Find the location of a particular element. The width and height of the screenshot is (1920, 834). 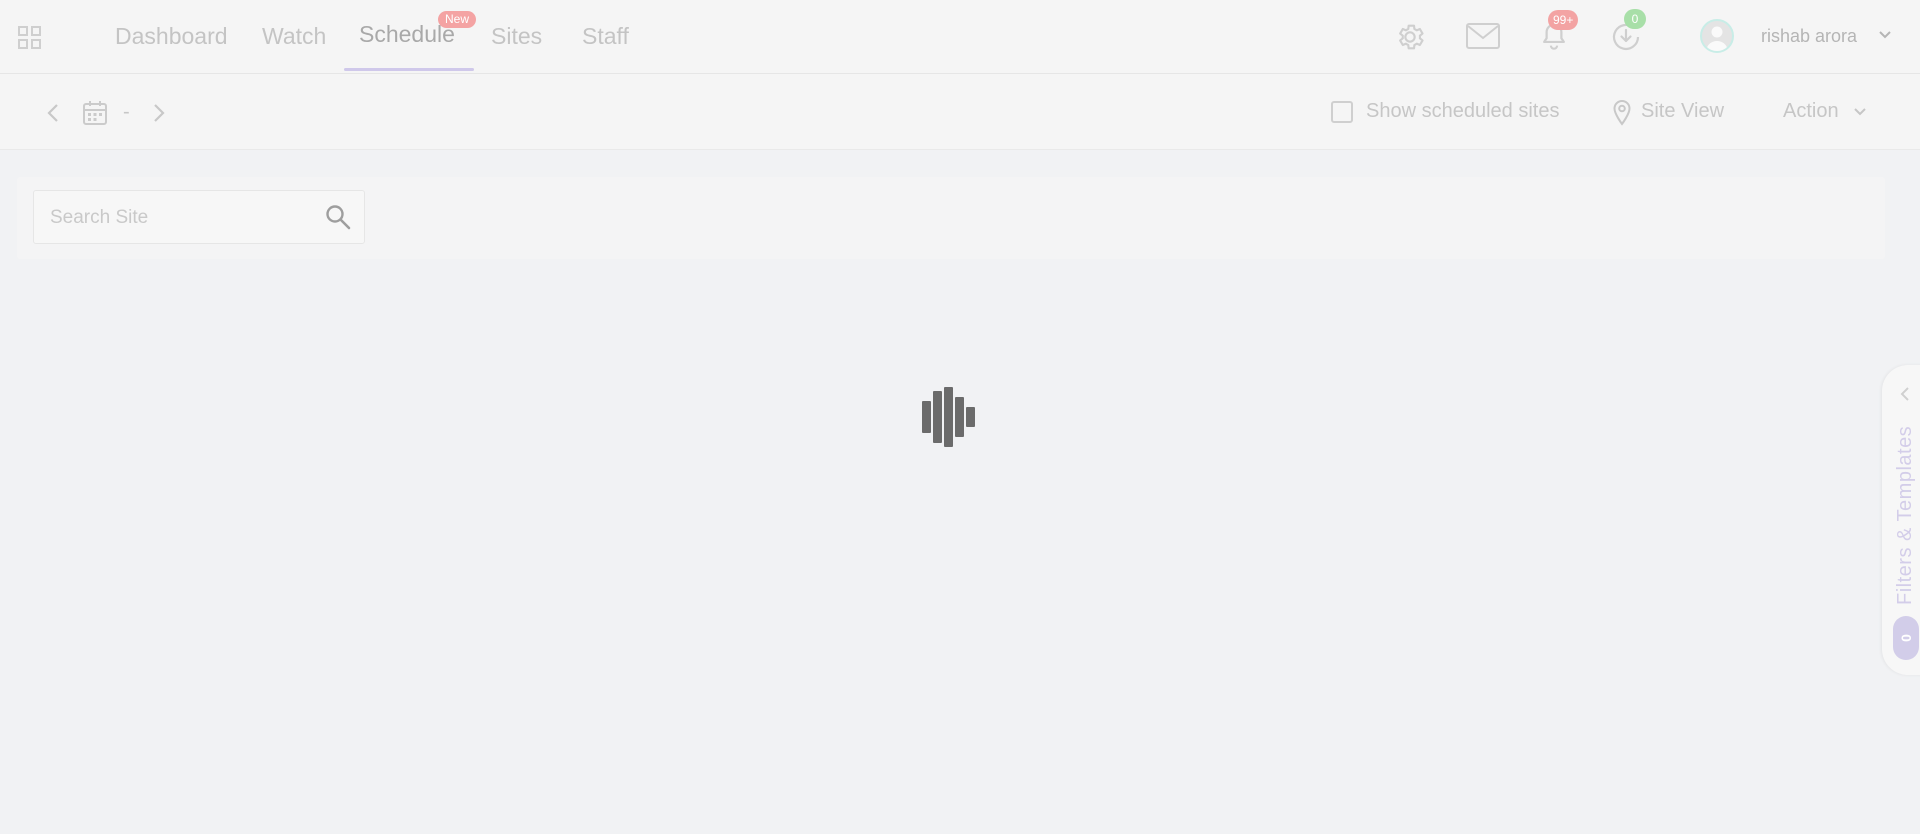

user-avatar-icon is located at coordinates (1717, 38).